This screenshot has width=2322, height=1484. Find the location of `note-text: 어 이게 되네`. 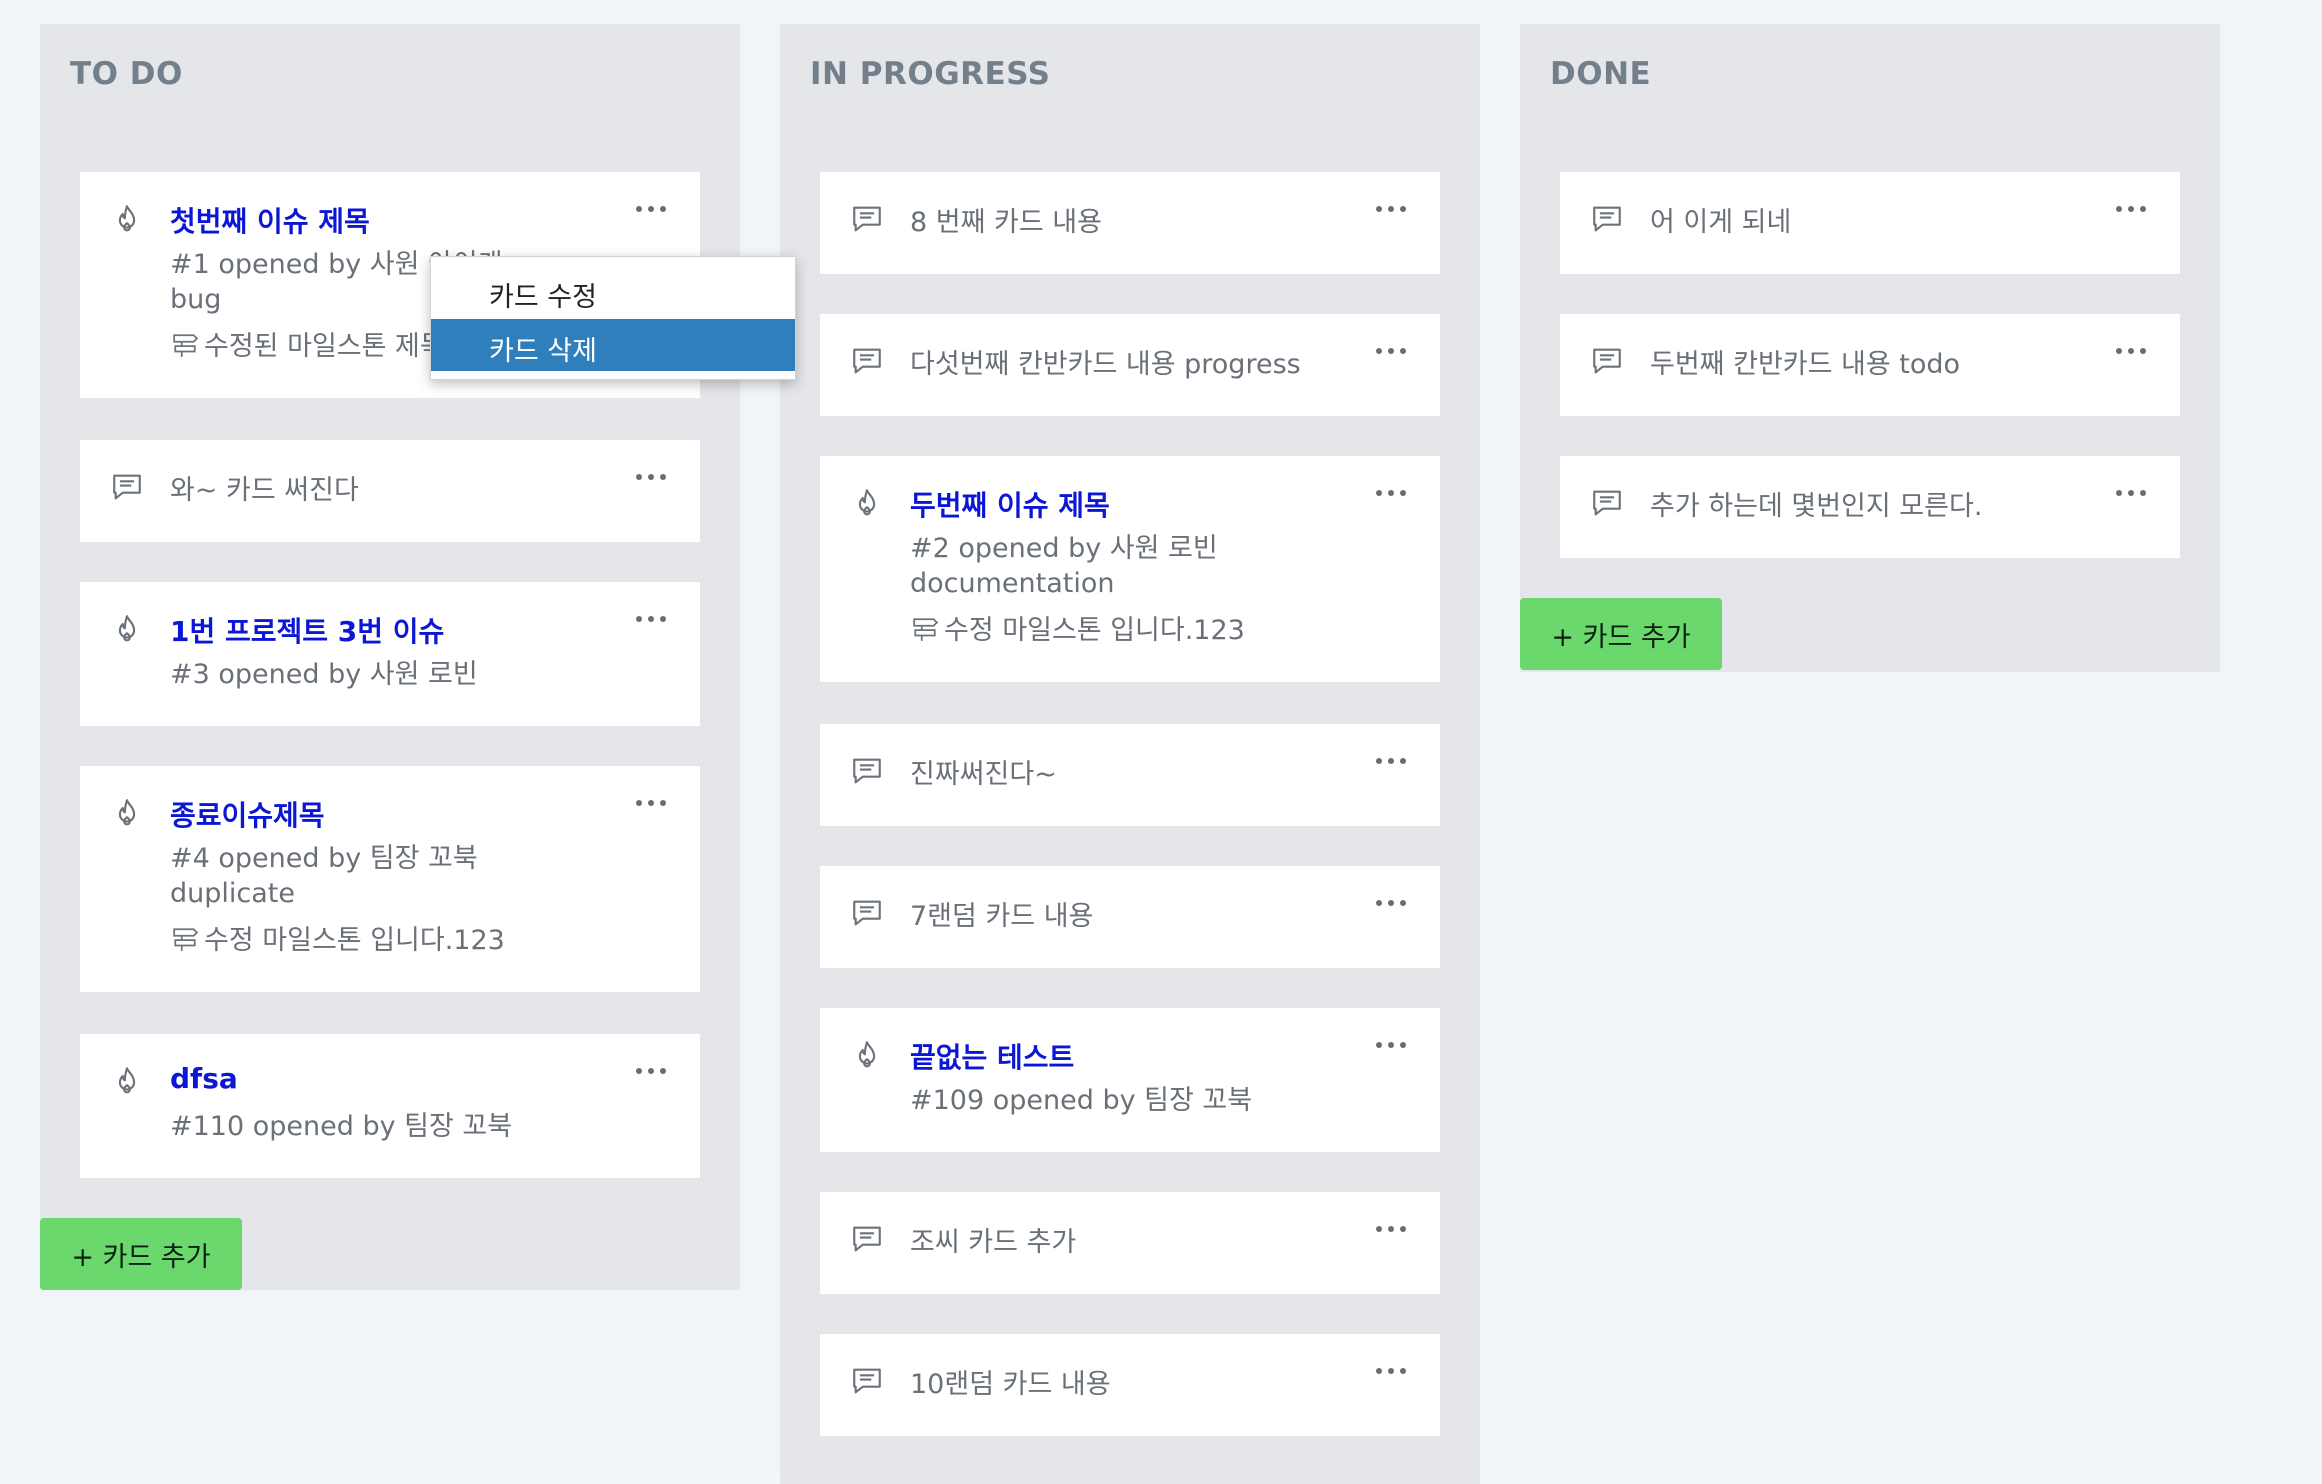

note-text: 어 이게 되네 is located at coordinates (1721, 222).